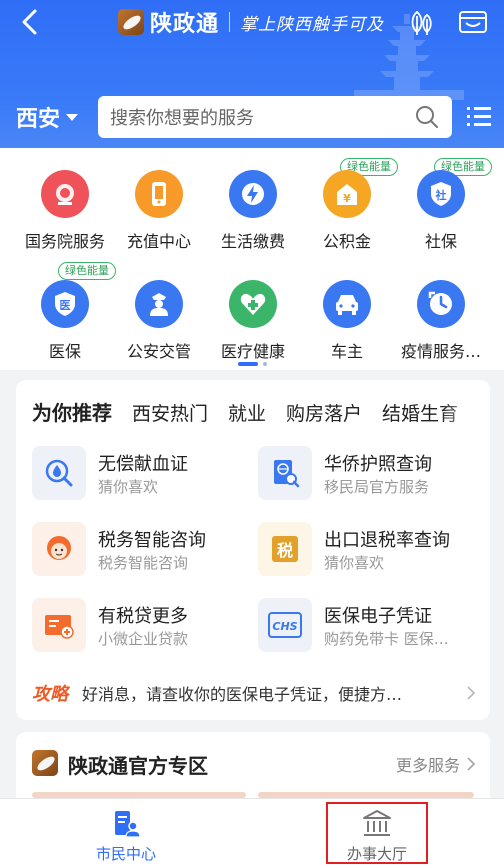 This screenshot has width=504, height=868. I want to click on tab-employment: 就业, so click(247, 412).